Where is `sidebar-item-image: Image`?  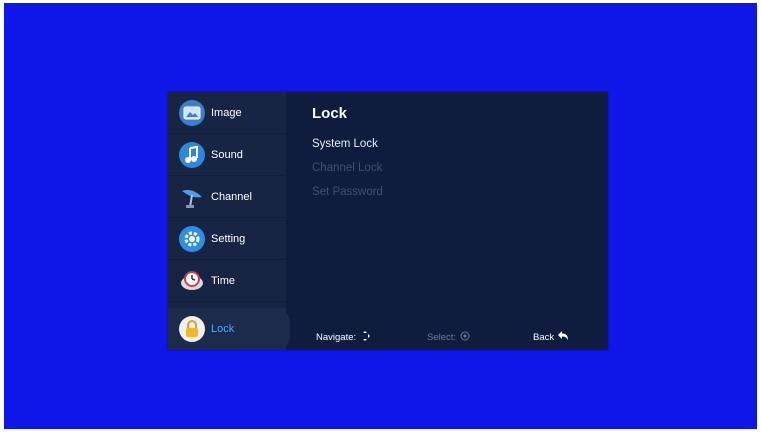 sidebar-item-image: Image is located at coordinates (227, 113).